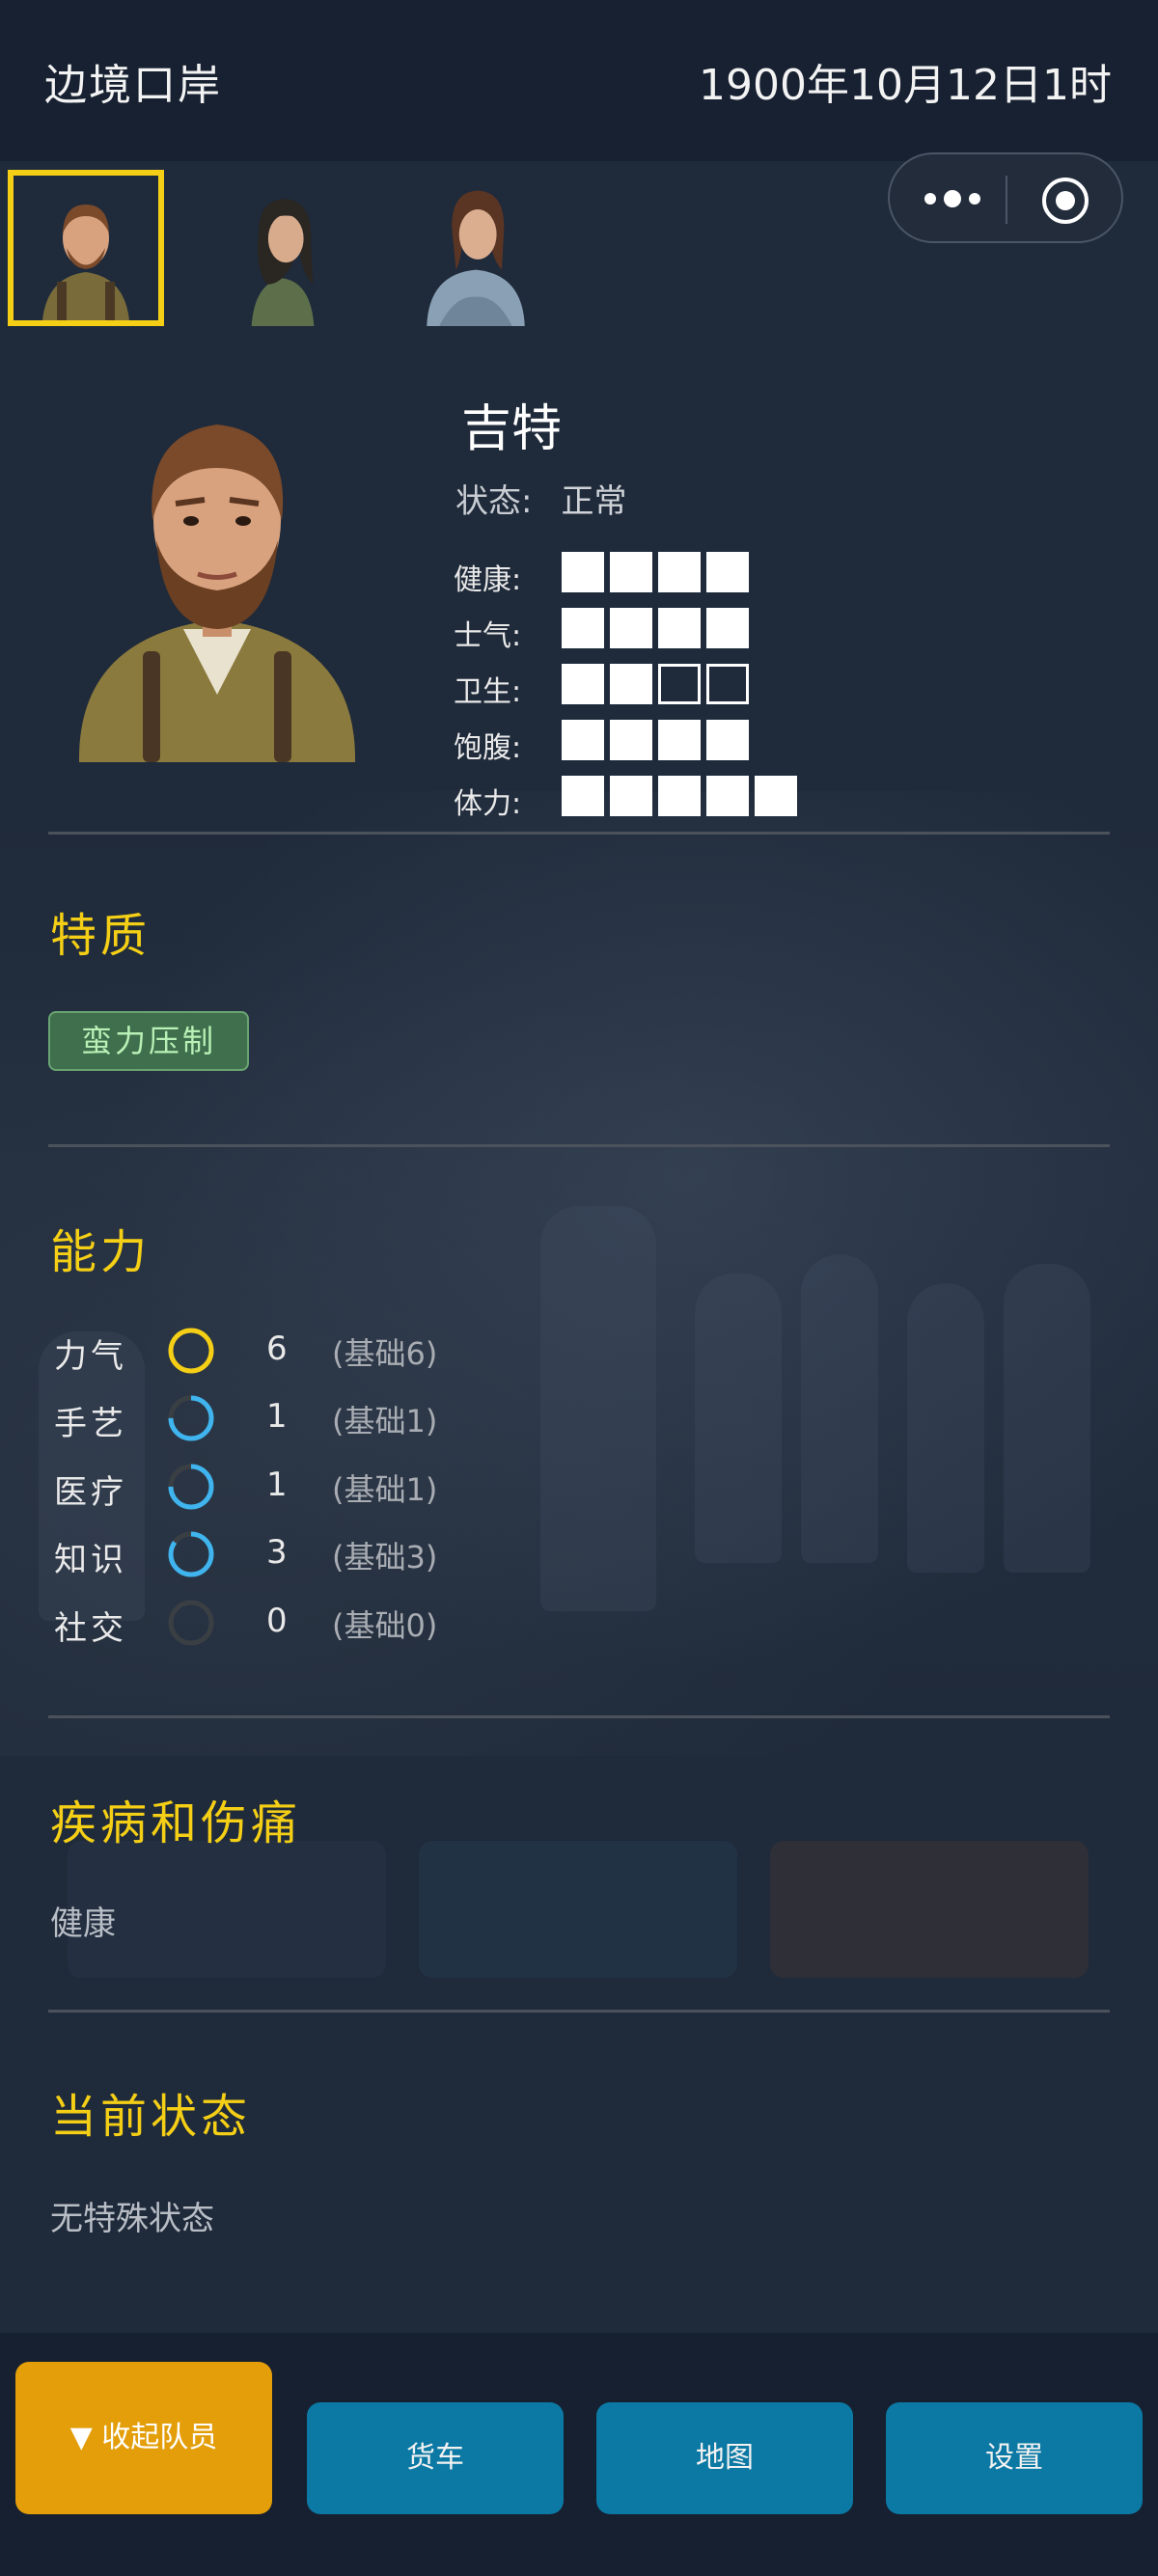 The width and height of the screenshot is (1158, 2576). Describe the element at coordinates (488, 692) in the screenshot. I see `stat-label: 卫生:` at that location.